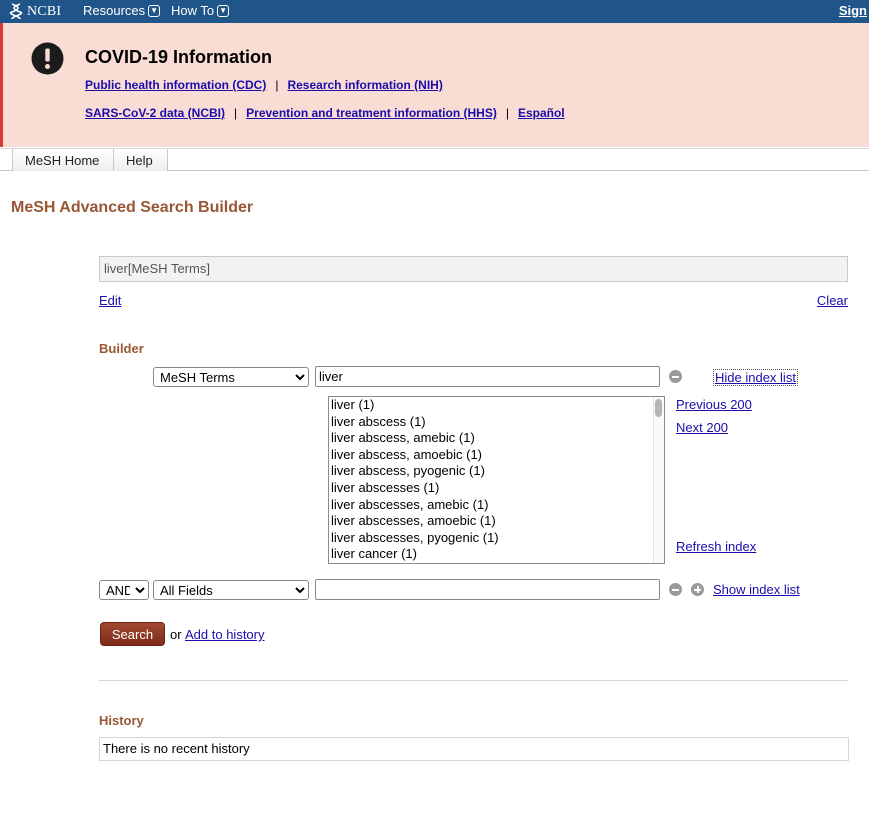 This screenshot has width=869, height=816. I want to click on tab-bar: MeSH Home Help, so click(434, 159).